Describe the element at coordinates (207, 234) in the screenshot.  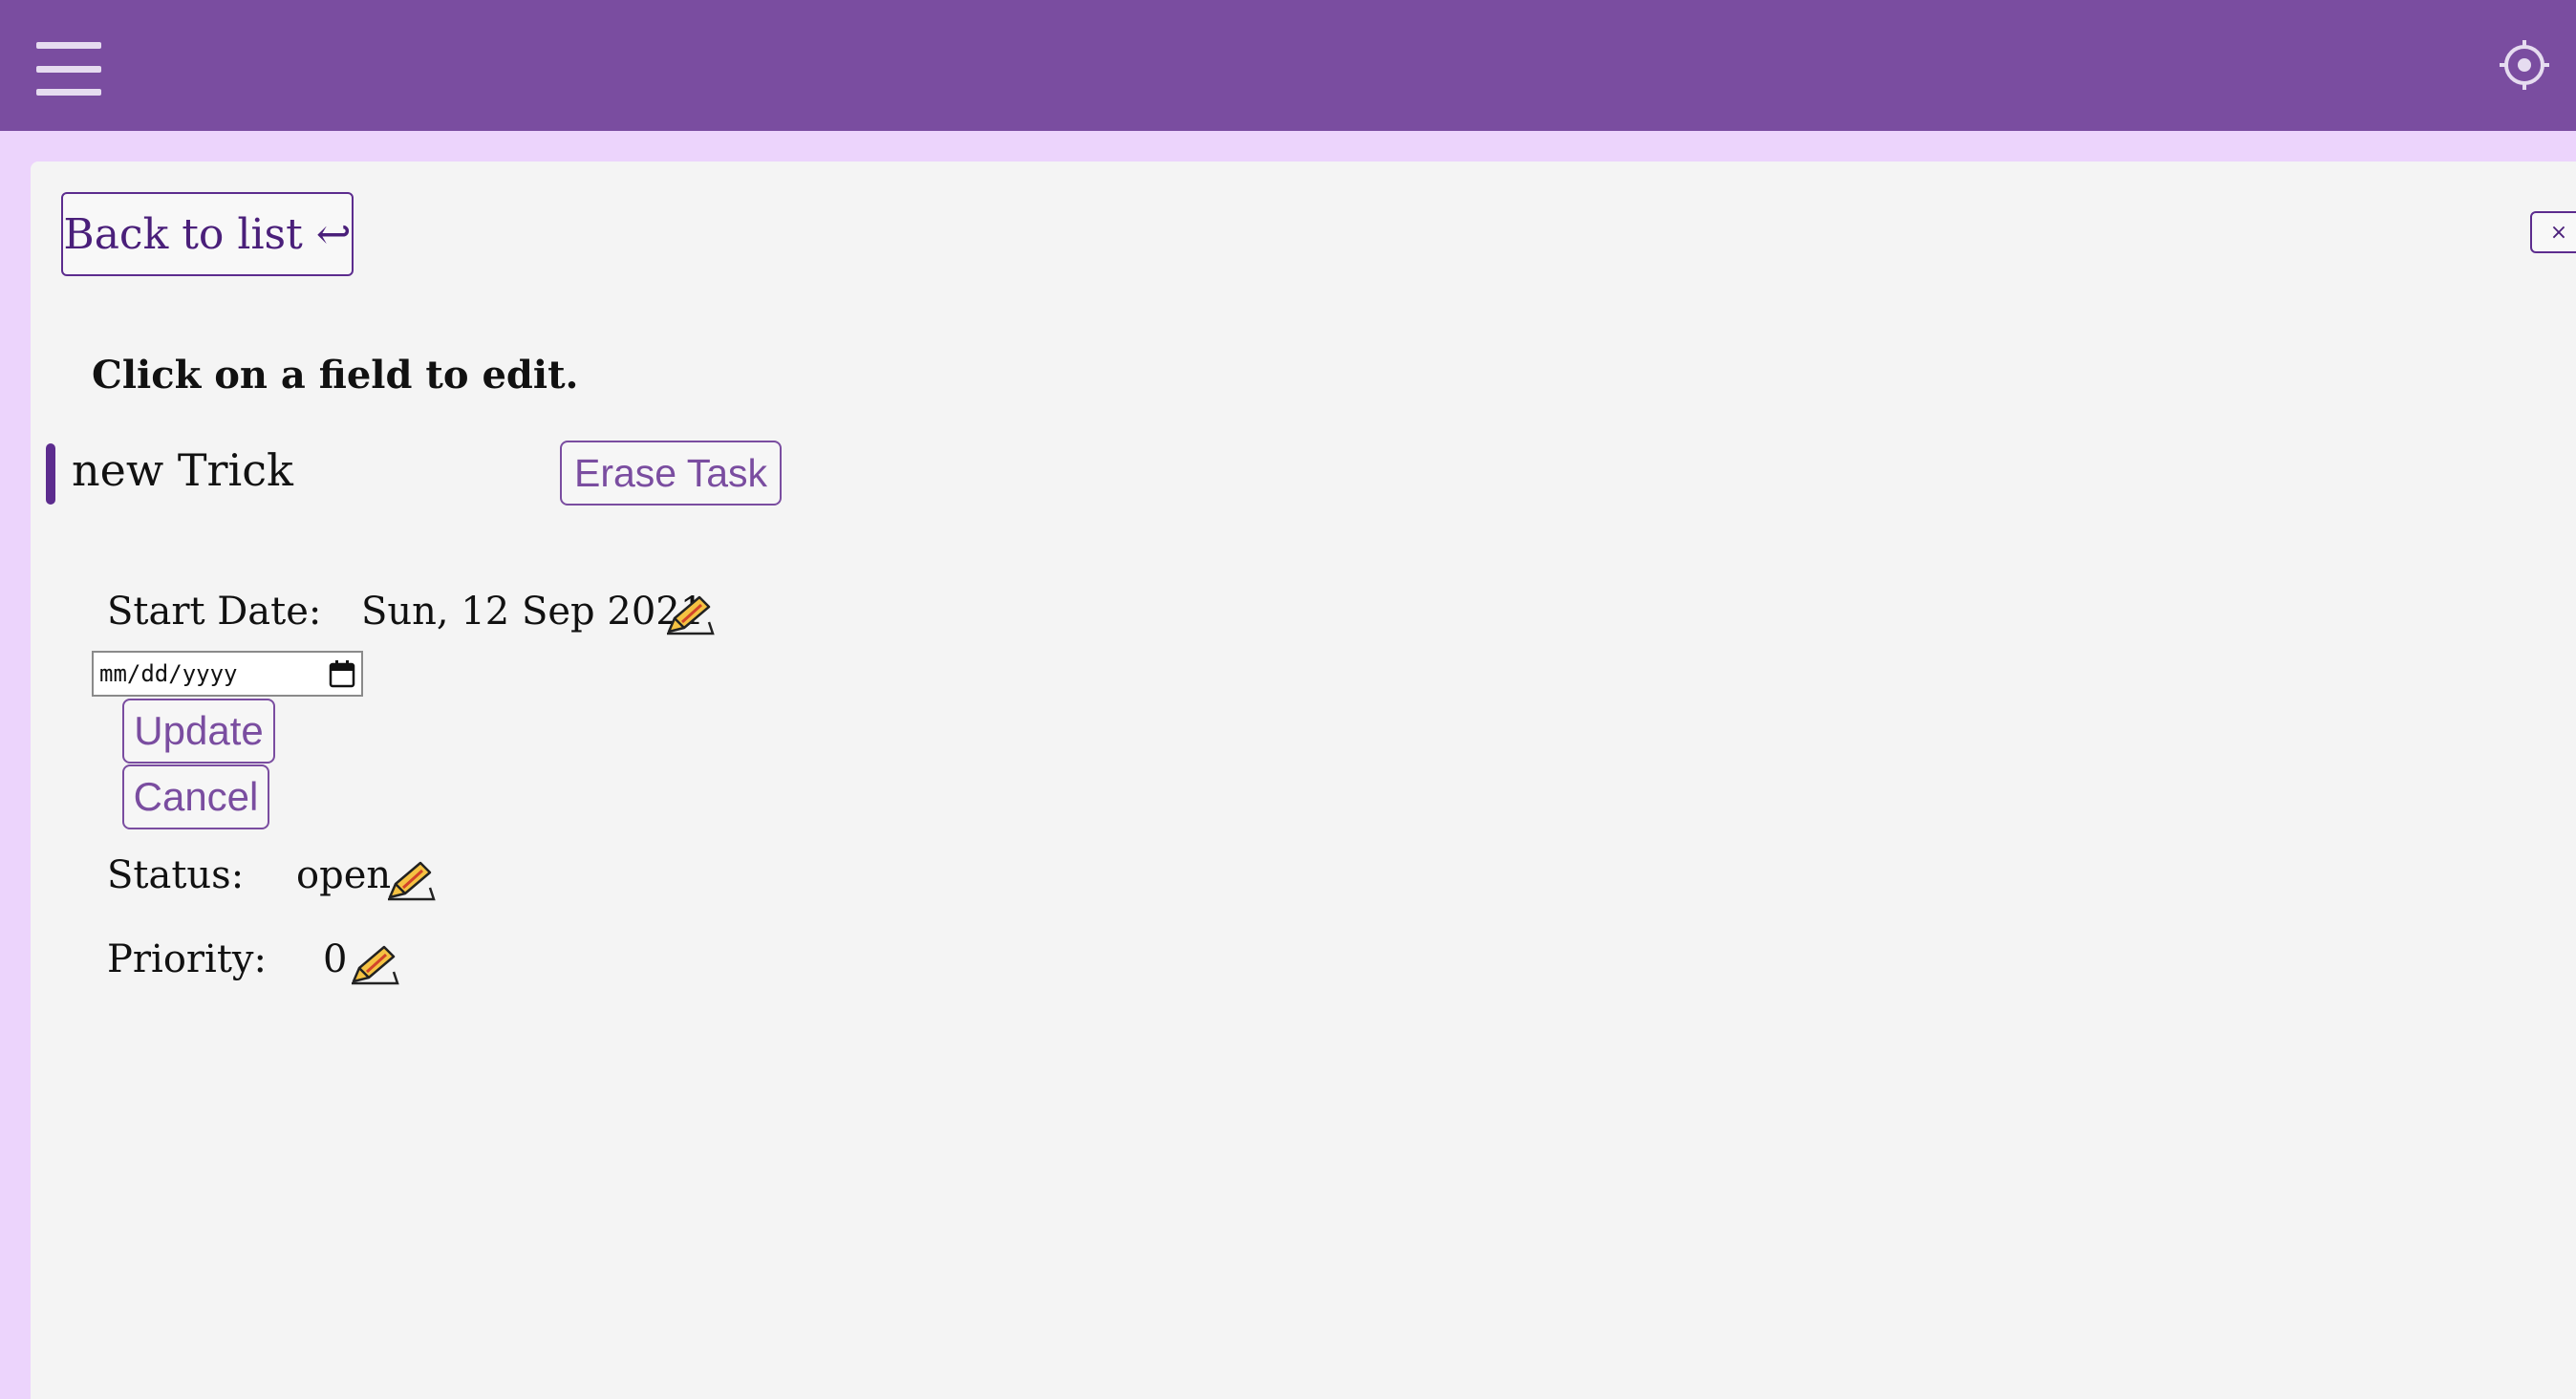
I see `back-to-list-button: Back to list ↩` at that location.